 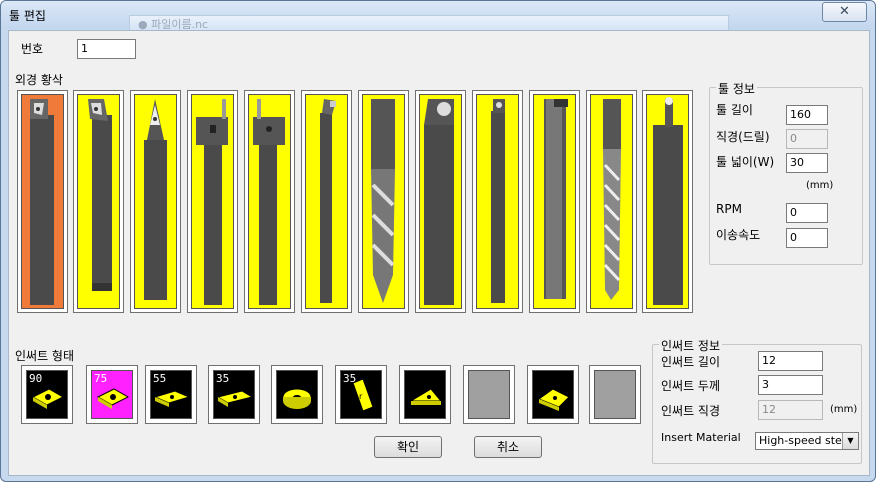 I want to click on insert-length-label: 인써트 길이, so click(x=691, y=362).